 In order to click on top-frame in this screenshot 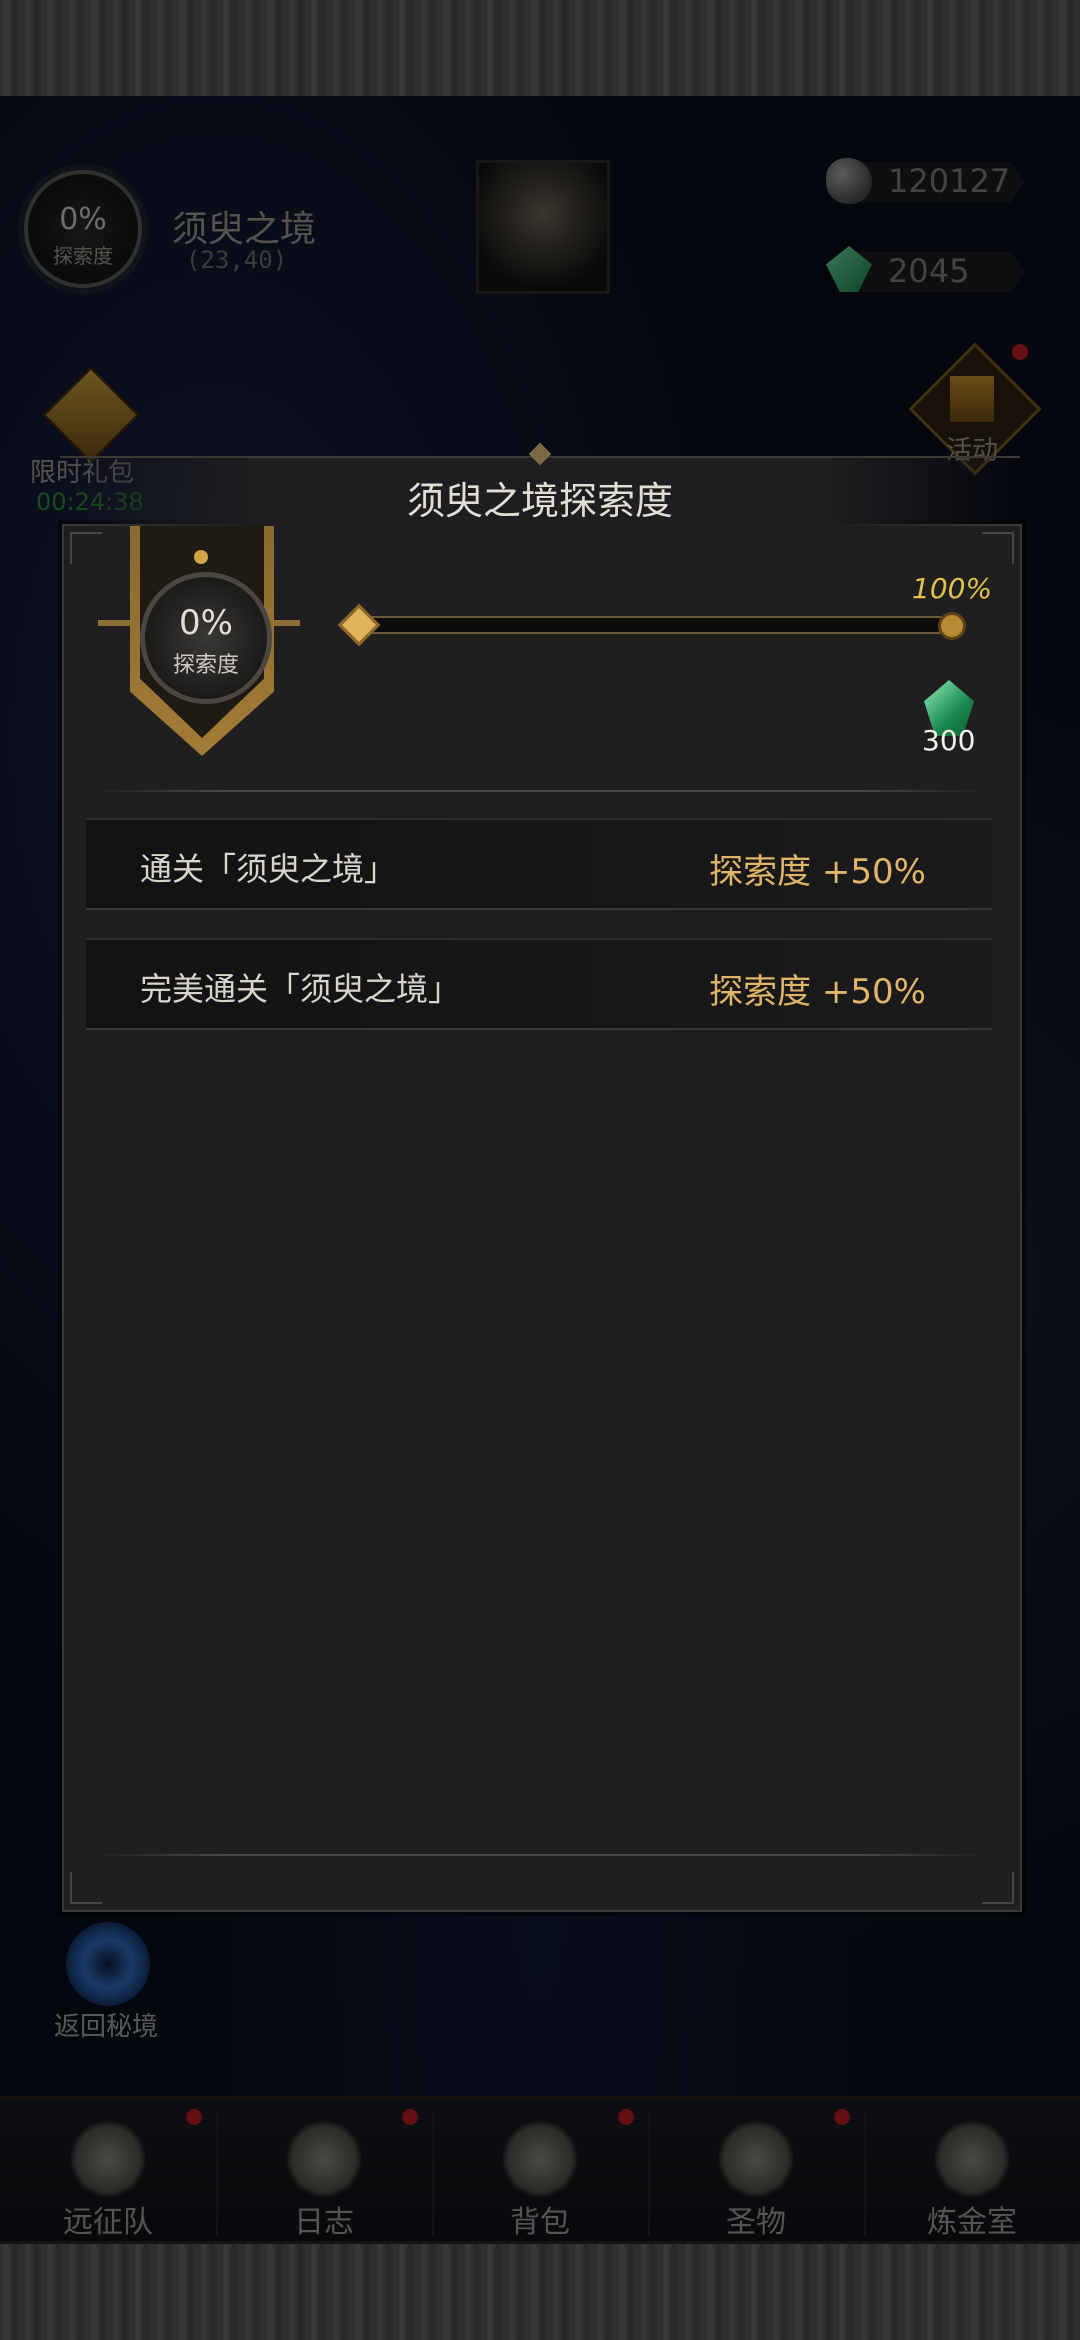, I will do `click(540, 49)`.